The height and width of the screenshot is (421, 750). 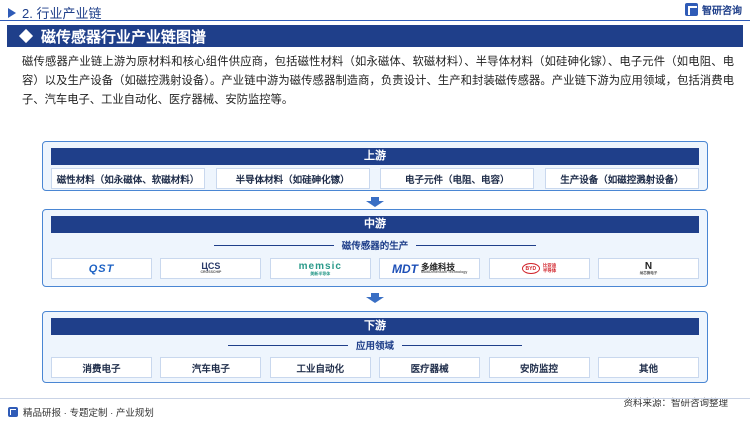 I want to click on upstream-title: 上游, so click(x=375, y=156).